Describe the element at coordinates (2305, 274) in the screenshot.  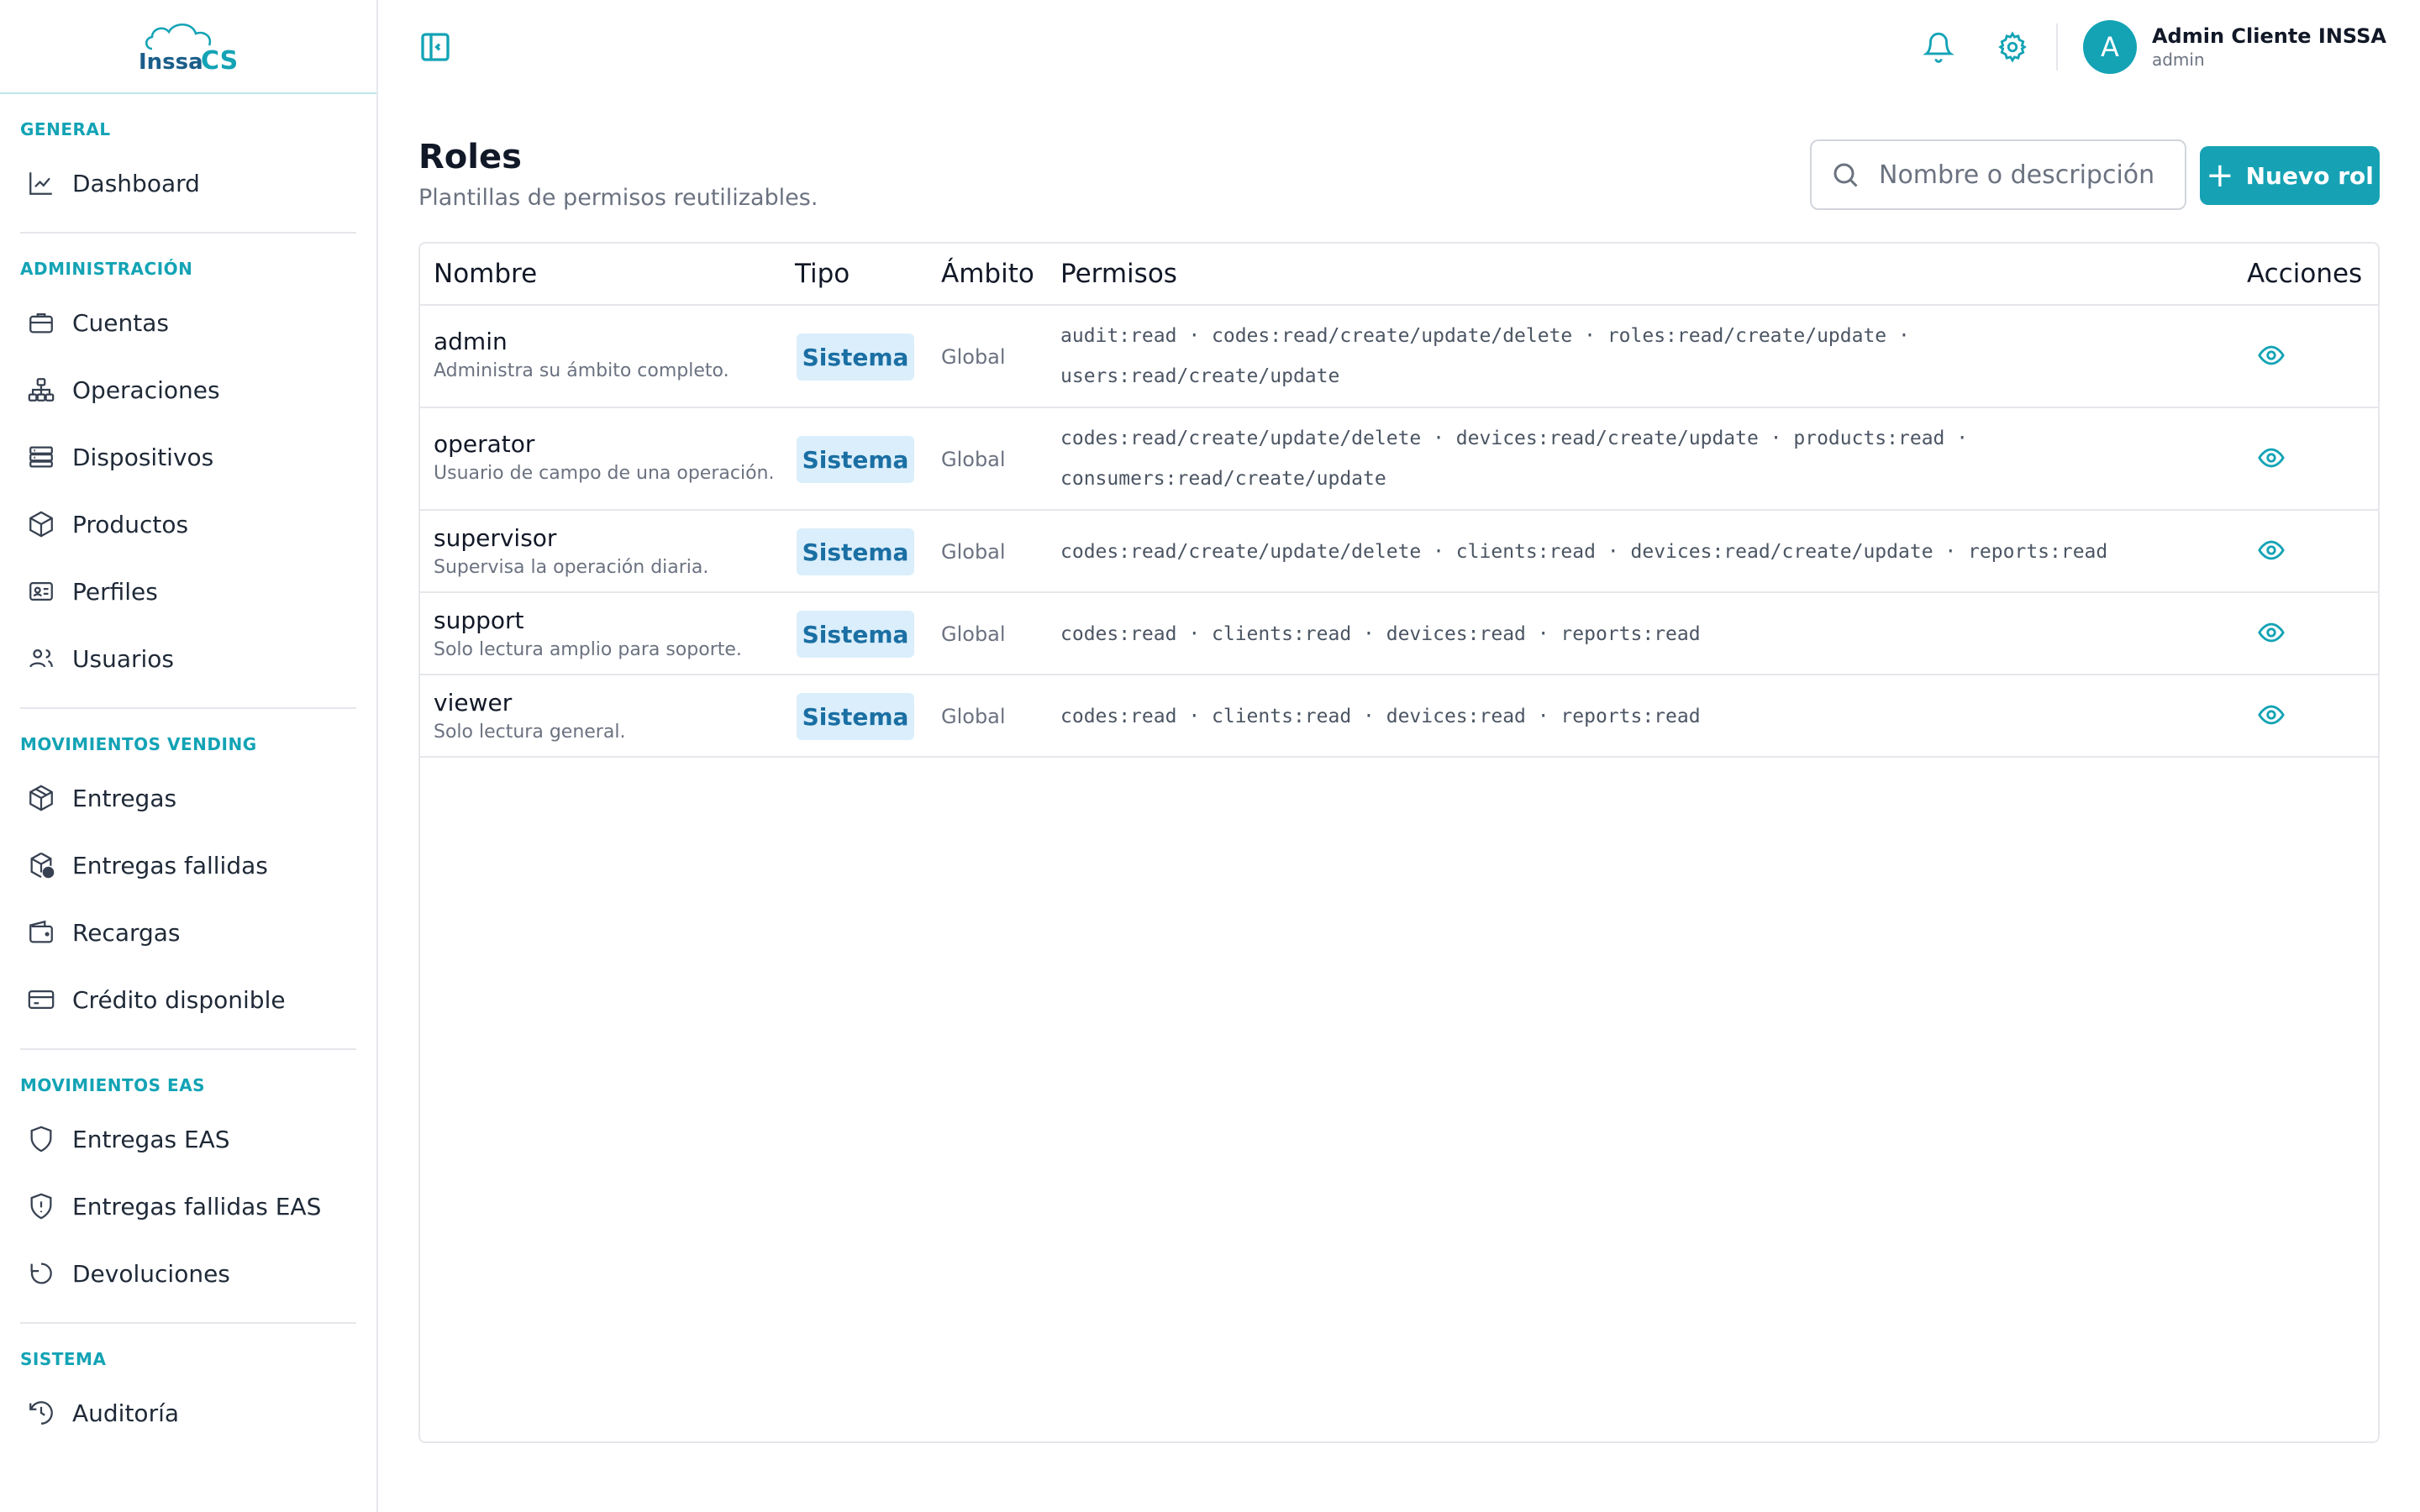
I see `column-header-acciones: Acciones` at that location.